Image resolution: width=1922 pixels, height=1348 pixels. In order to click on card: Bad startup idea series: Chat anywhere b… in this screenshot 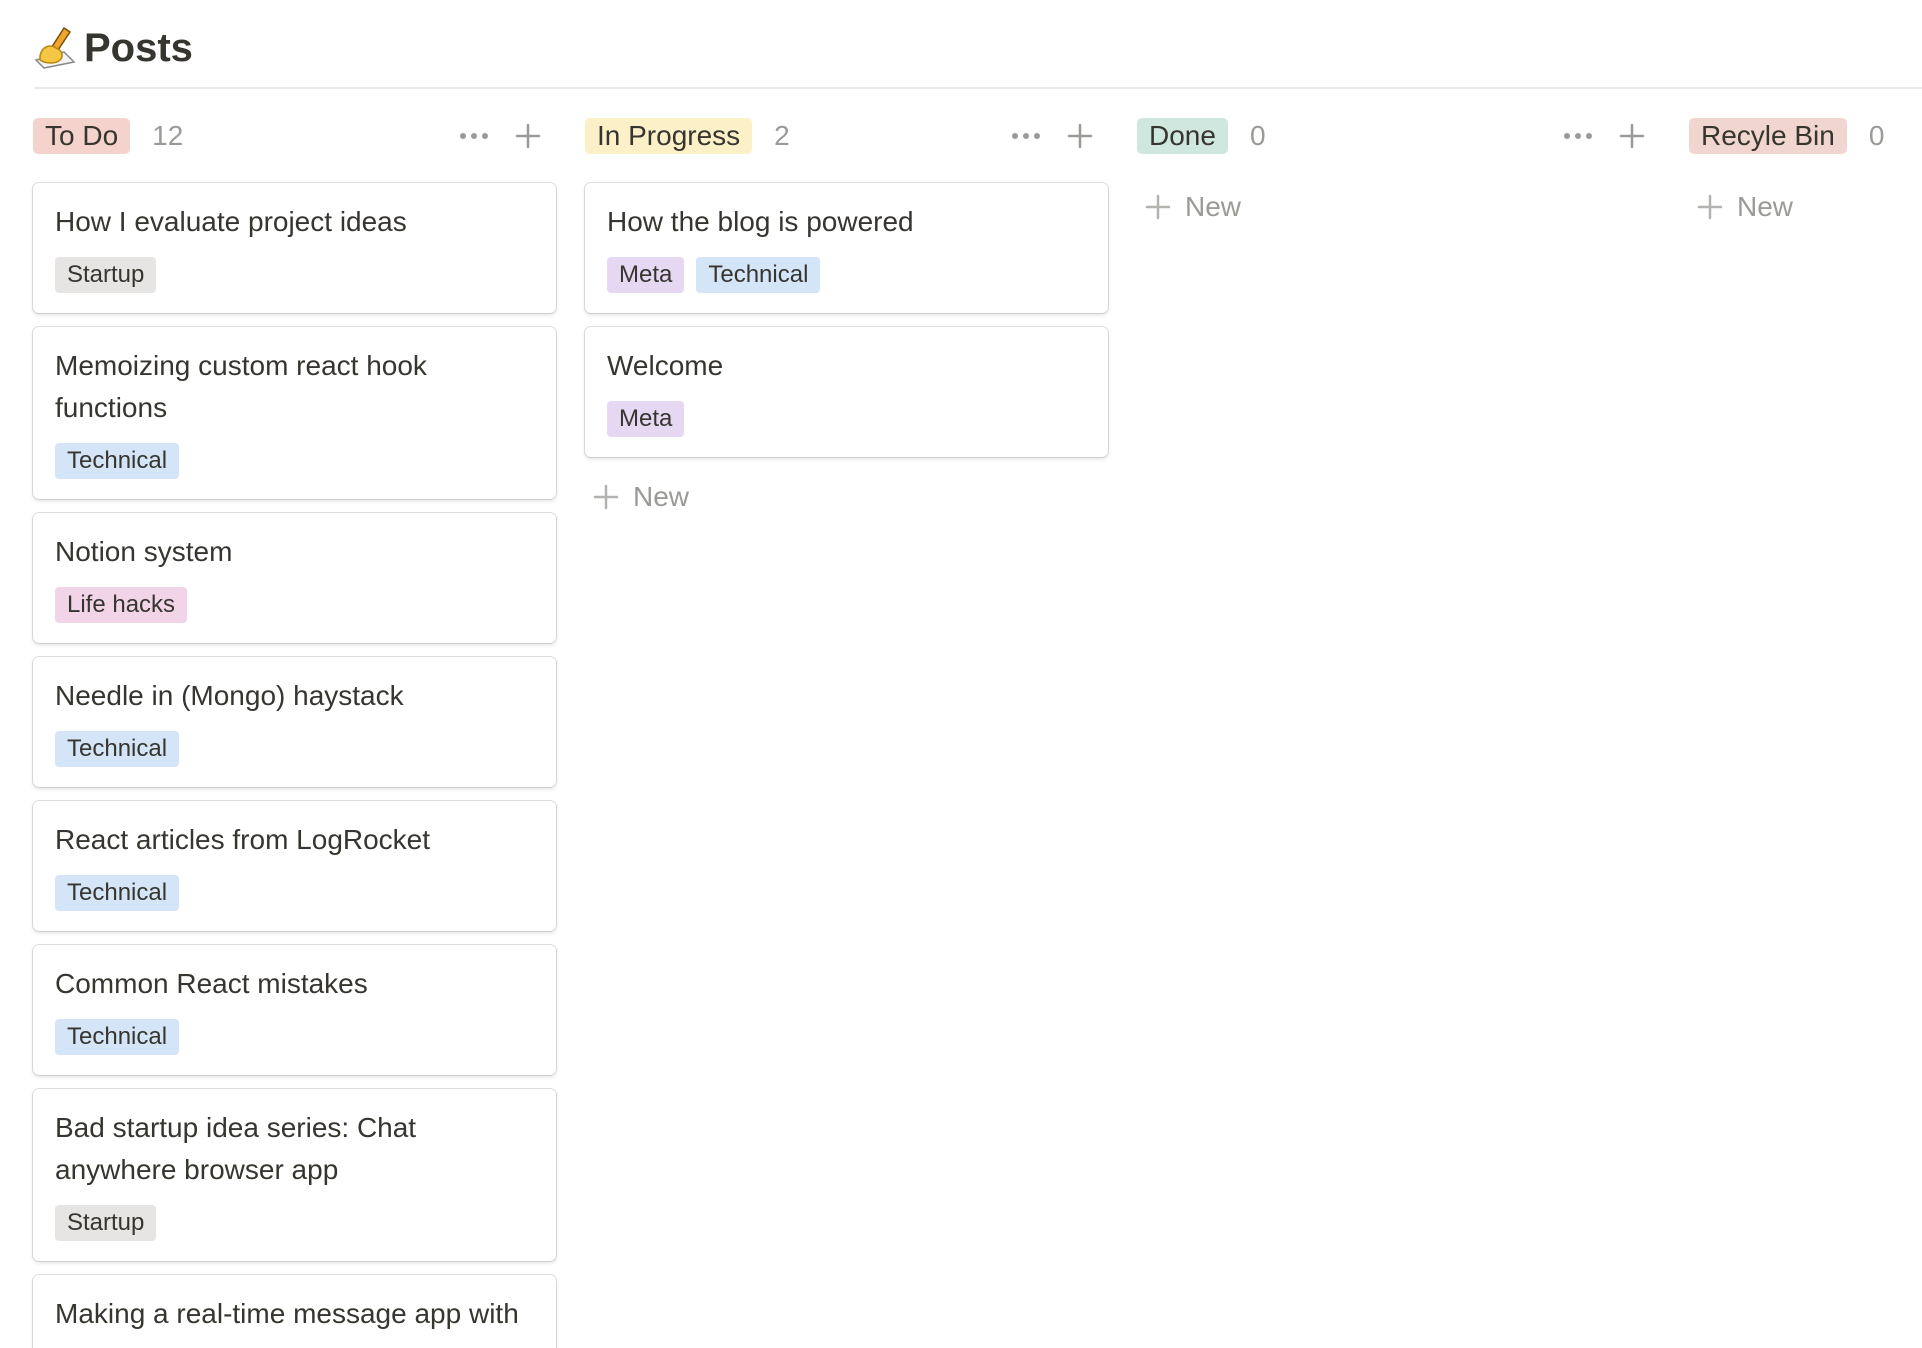, I will do `click(294, 1175)`.